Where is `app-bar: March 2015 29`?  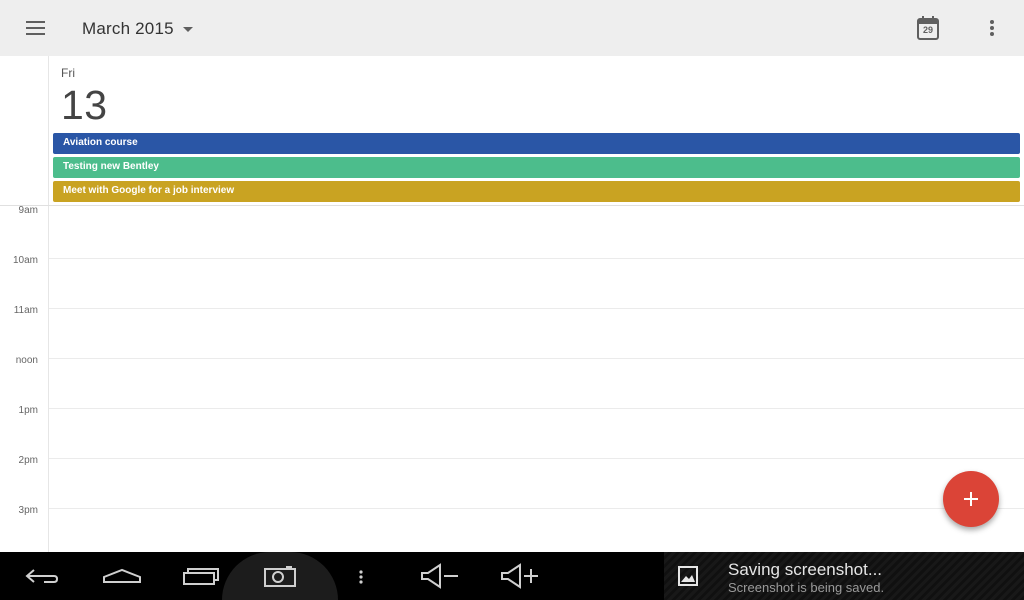
app-bar: March 2015 29 is located at coordinates (512, 28).